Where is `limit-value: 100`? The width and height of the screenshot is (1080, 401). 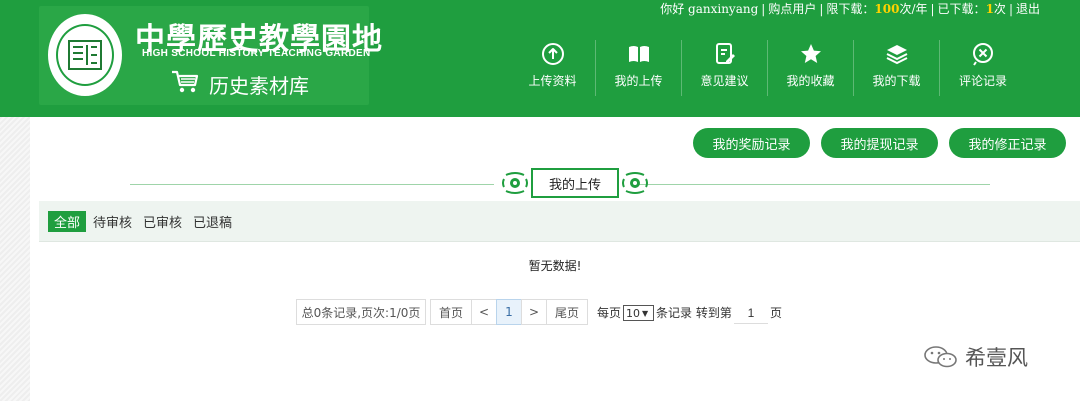 limit-value: 100 is located at coordinates (887, 9).